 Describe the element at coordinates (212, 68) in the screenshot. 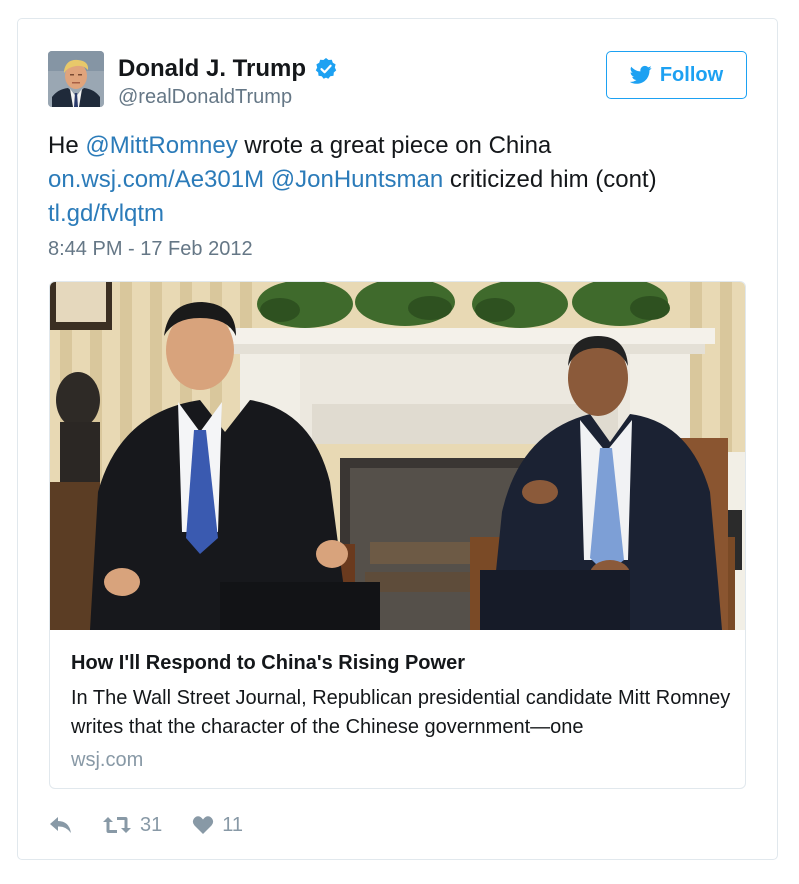

I see `user-name-text: Donald J. Trump` at that location.